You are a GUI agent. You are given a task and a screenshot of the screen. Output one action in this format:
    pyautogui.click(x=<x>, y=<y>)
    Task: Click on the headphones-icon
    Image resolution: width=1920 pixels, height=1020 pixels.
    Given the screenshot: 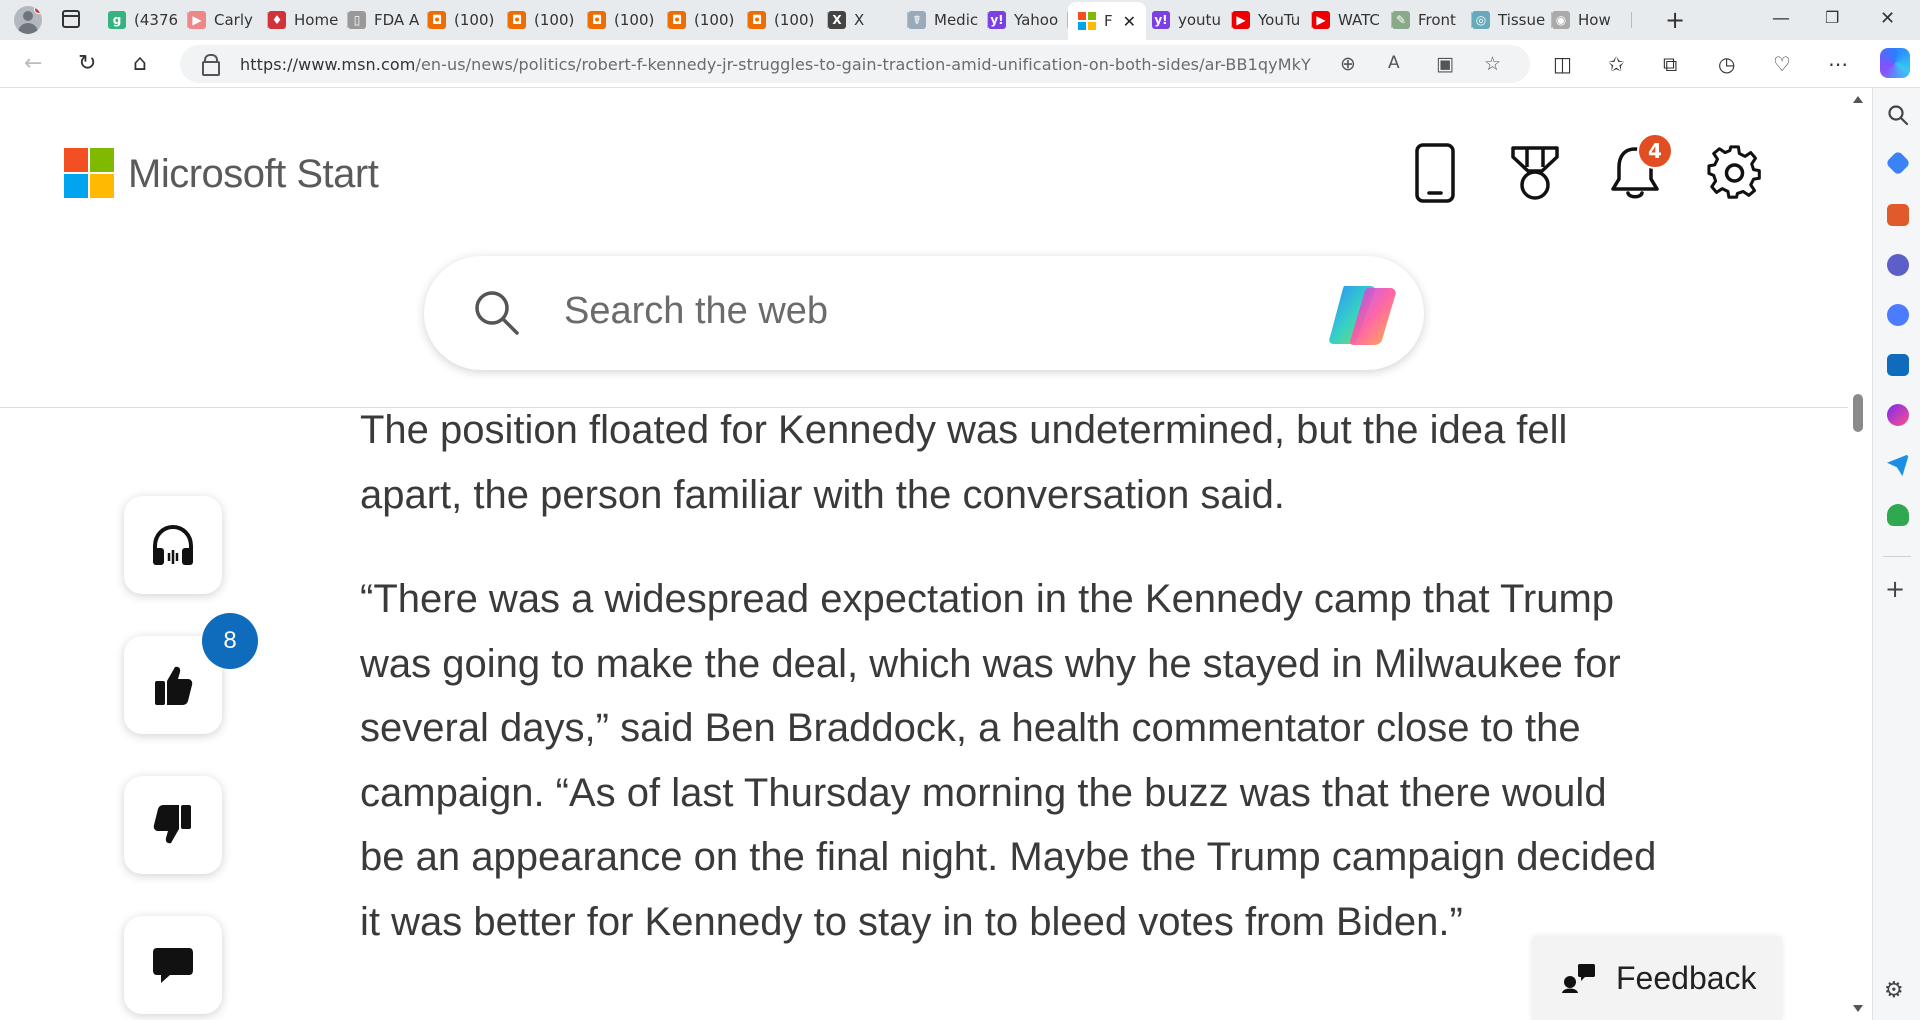 What is the action you would take?
    pyautogui.click(x=173, y=544)
    